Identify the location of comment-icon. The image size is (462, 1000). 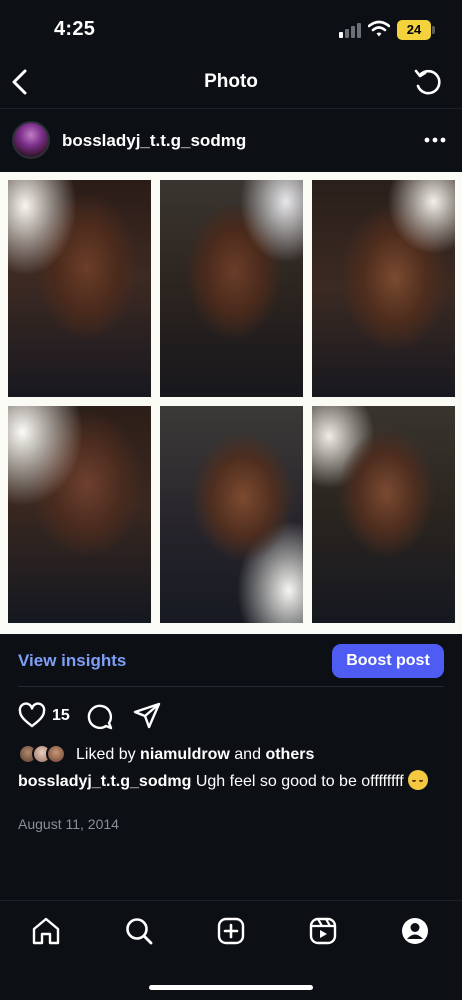
(100, 717).